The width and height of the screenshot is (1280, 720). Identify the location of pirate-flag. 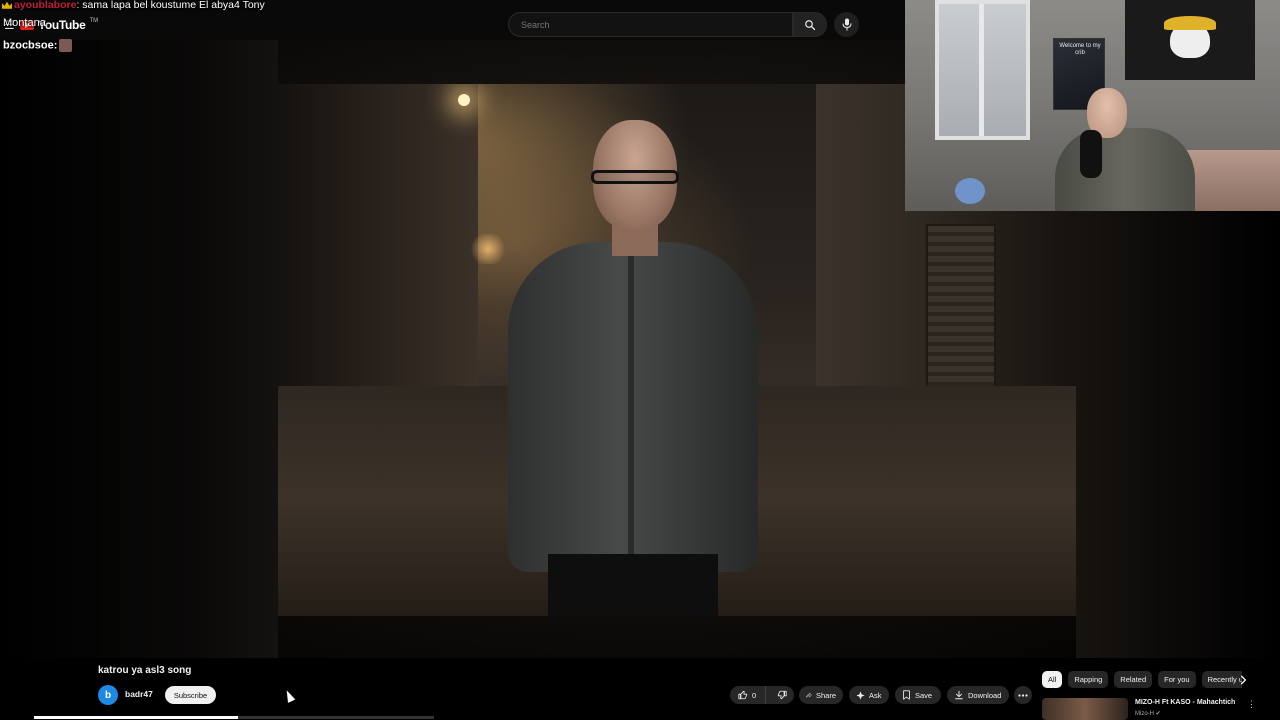
(1190, 40).